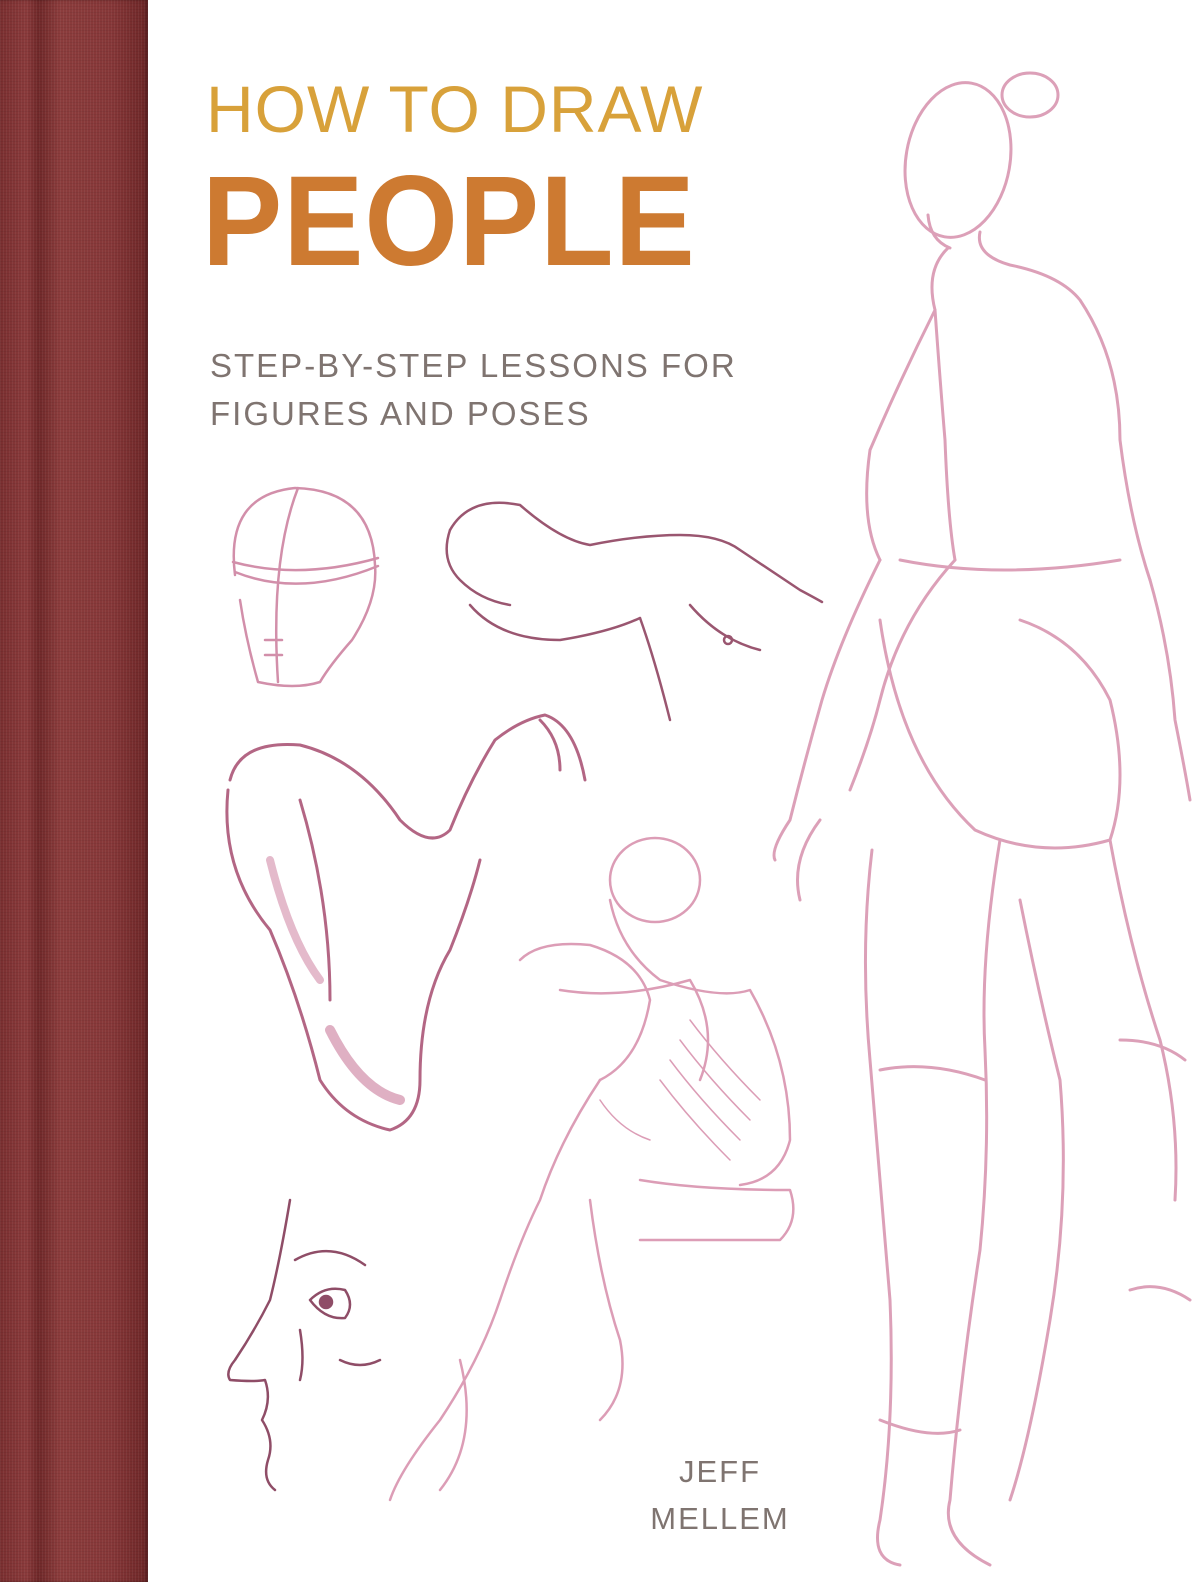 This screenshot has width=1200, height=1582. Describe the element at coordinates (720, 1518) in the screenshot. I see `author-last-name: MELLEM` at that location.